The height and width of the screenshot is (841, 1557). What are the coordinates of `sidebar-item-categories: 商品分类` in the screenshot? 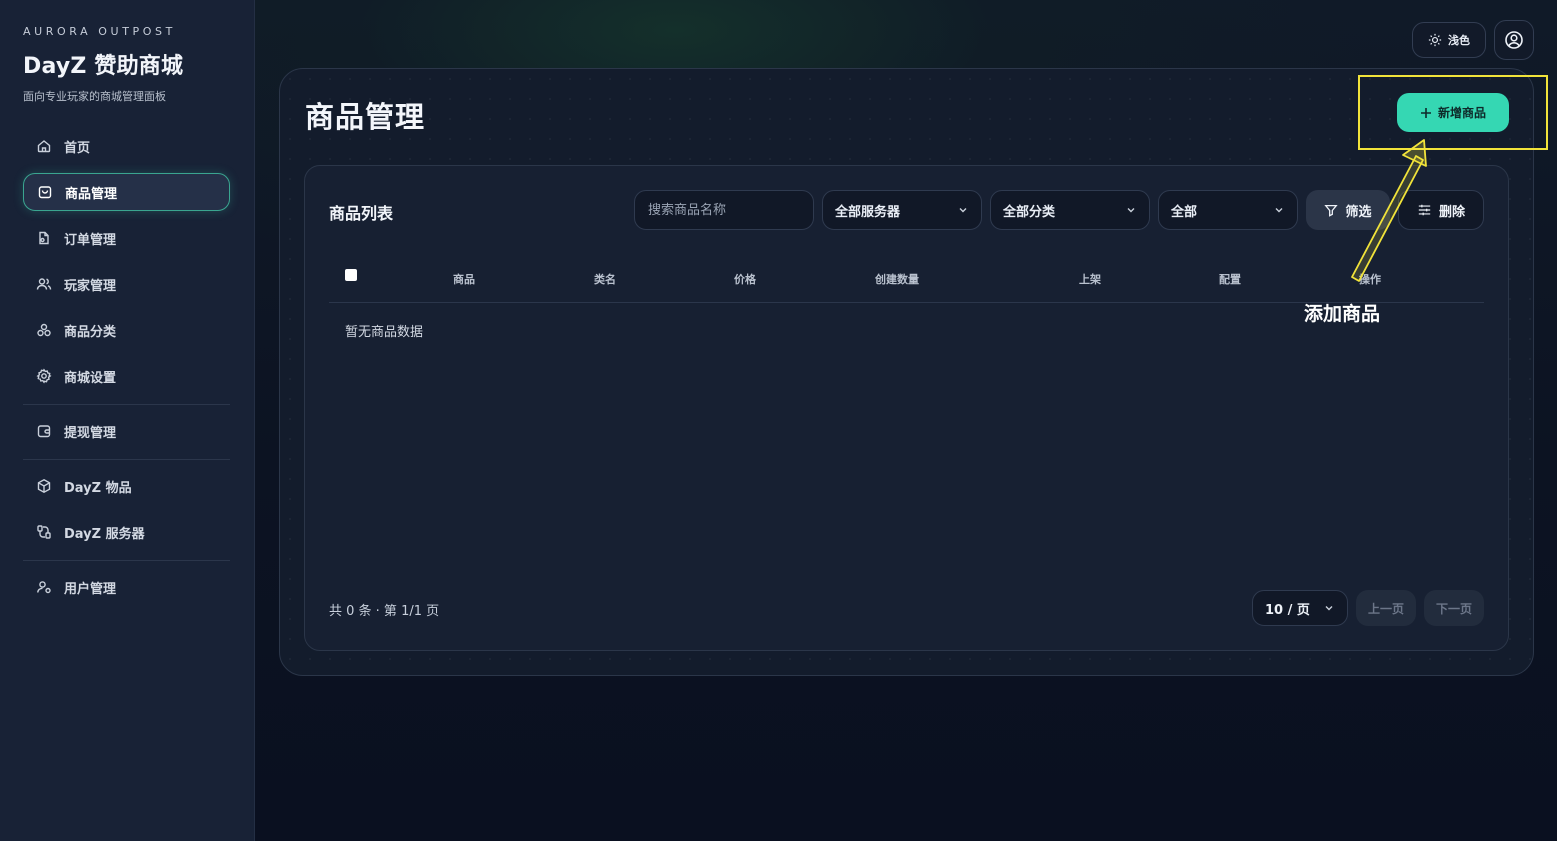 It's located at (126, 330).